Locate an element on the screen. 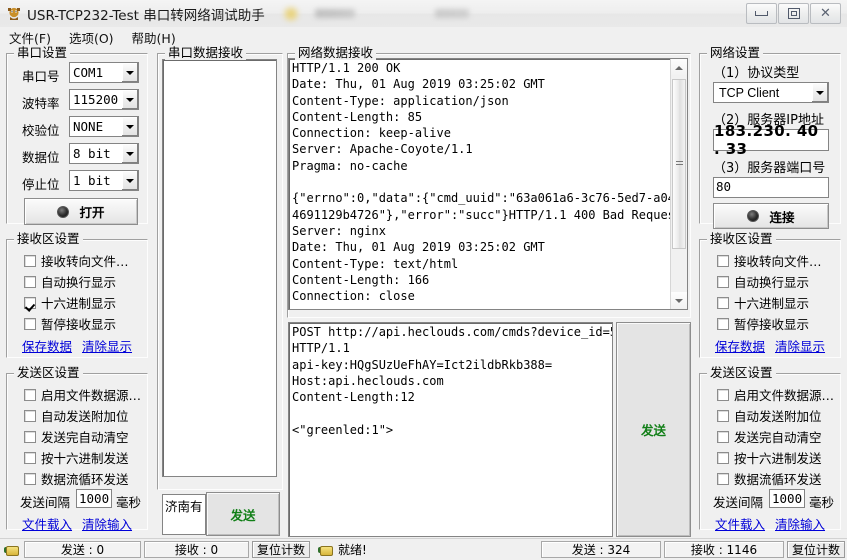 Image resolution: width=847 pixels, height=560 pixels. serial-port-label: 串口号 is located at coordinates (41, 76).